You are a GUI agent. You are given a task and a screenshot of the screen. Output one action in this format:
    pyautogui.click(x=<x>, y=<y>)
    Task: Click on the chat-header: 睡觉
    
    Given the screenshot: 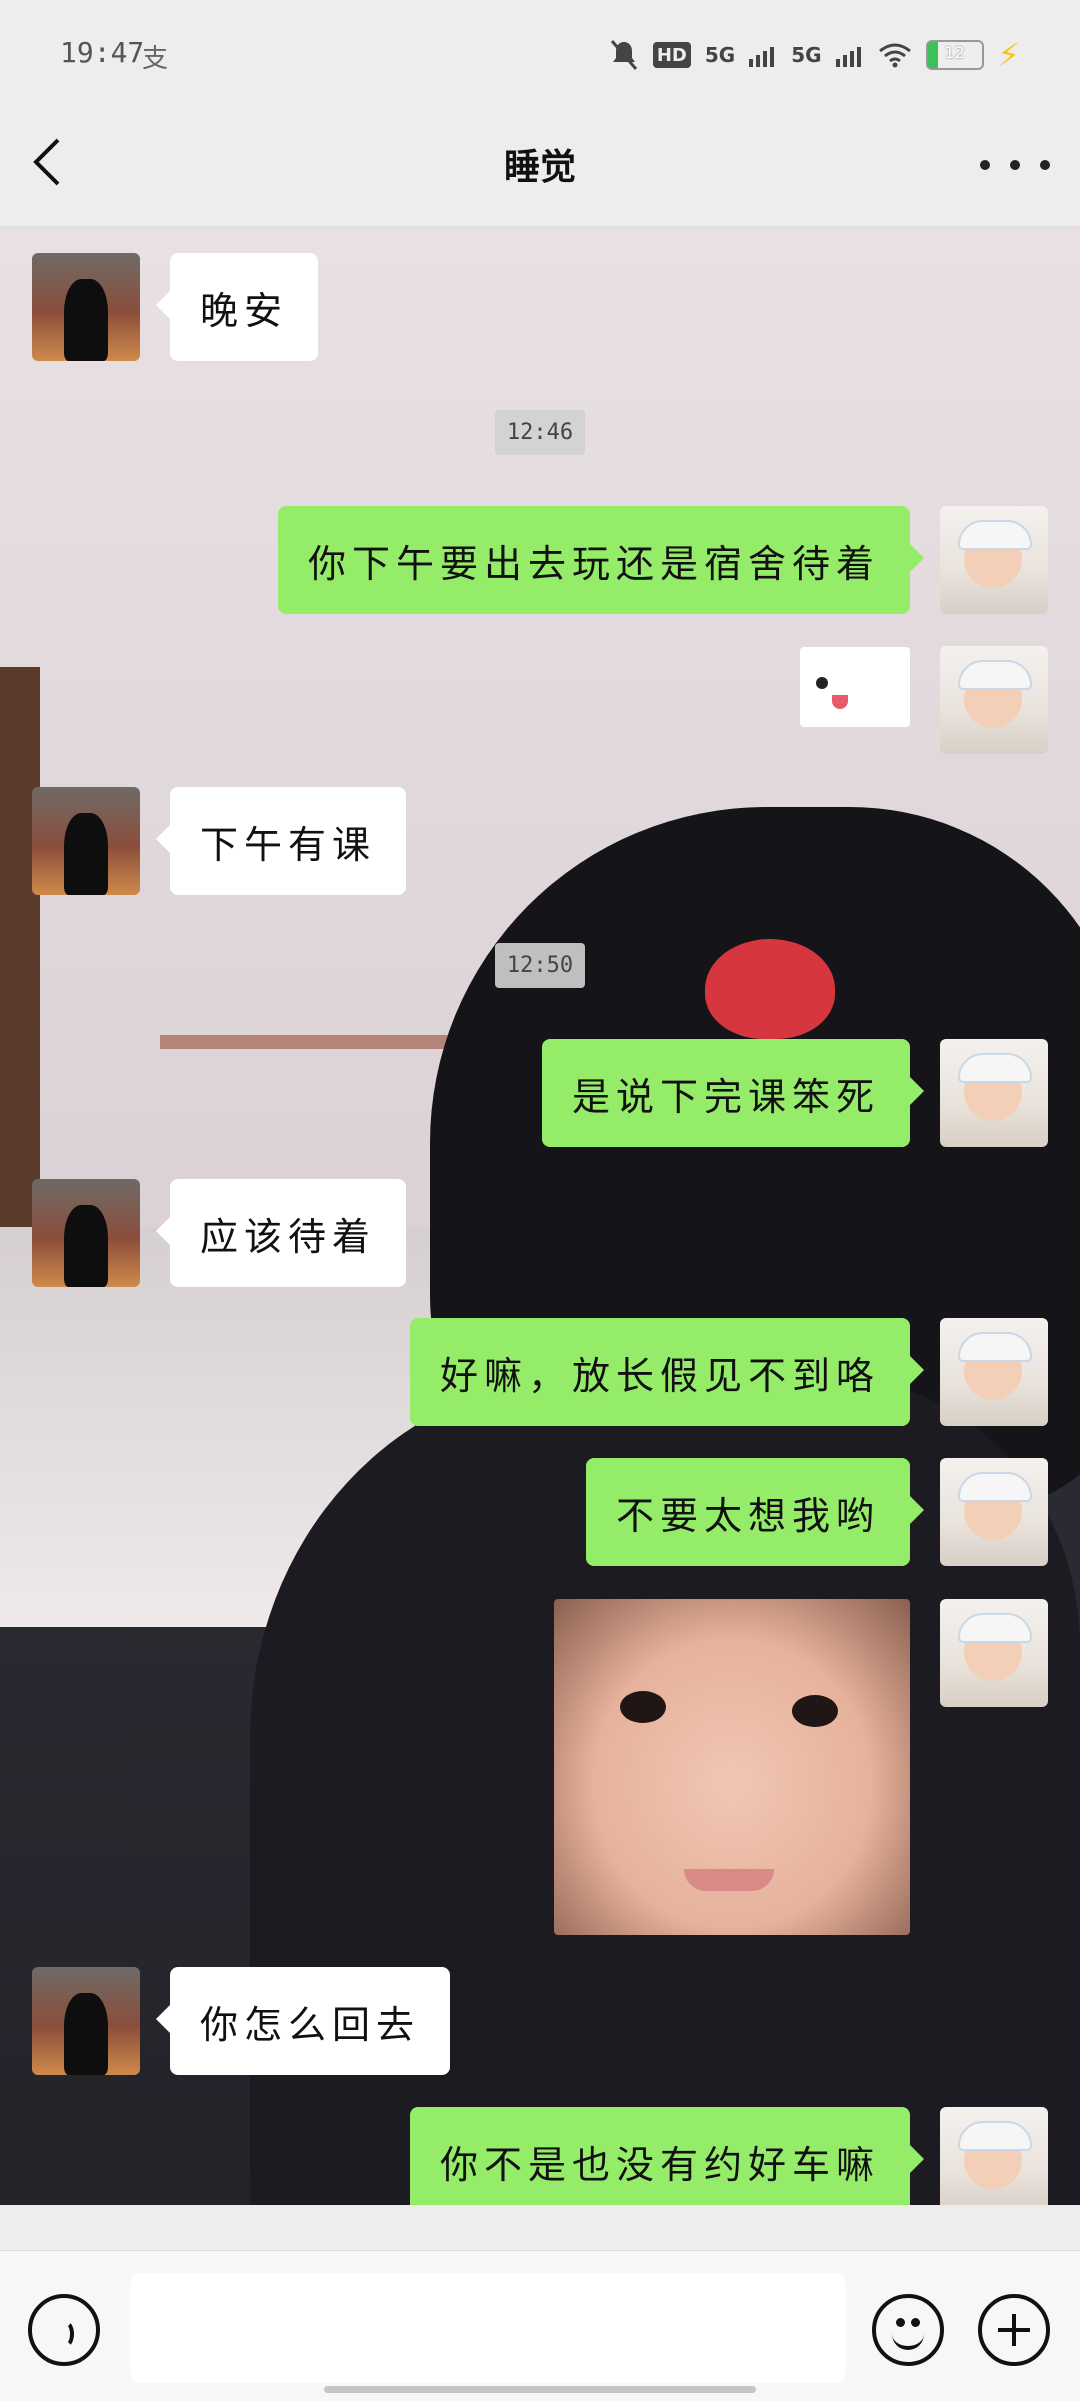 What is the action you would take?
    pyautogui.click(x=540, y=168)
    